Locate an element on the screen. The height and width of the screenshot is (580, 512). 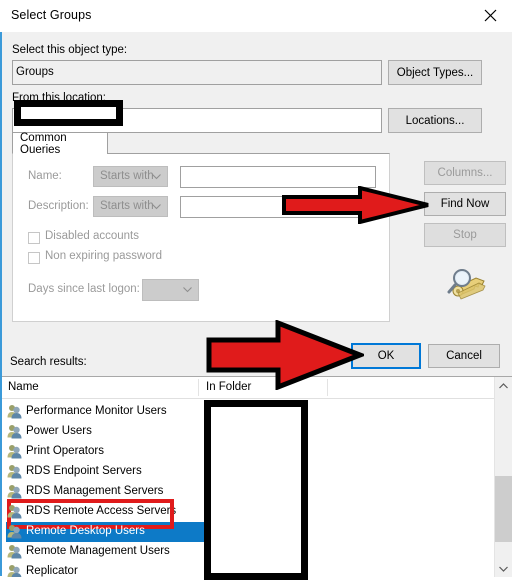
tab-common-queries: Common Queries is located at coordinates (60, 143).